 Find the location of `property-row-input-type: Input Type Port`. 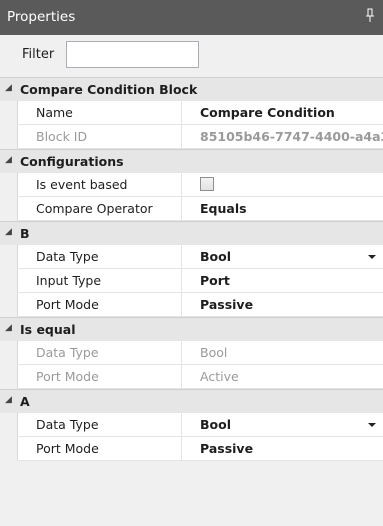

property-row-input-type: Input Type Port is located at coordinates (200, 281).